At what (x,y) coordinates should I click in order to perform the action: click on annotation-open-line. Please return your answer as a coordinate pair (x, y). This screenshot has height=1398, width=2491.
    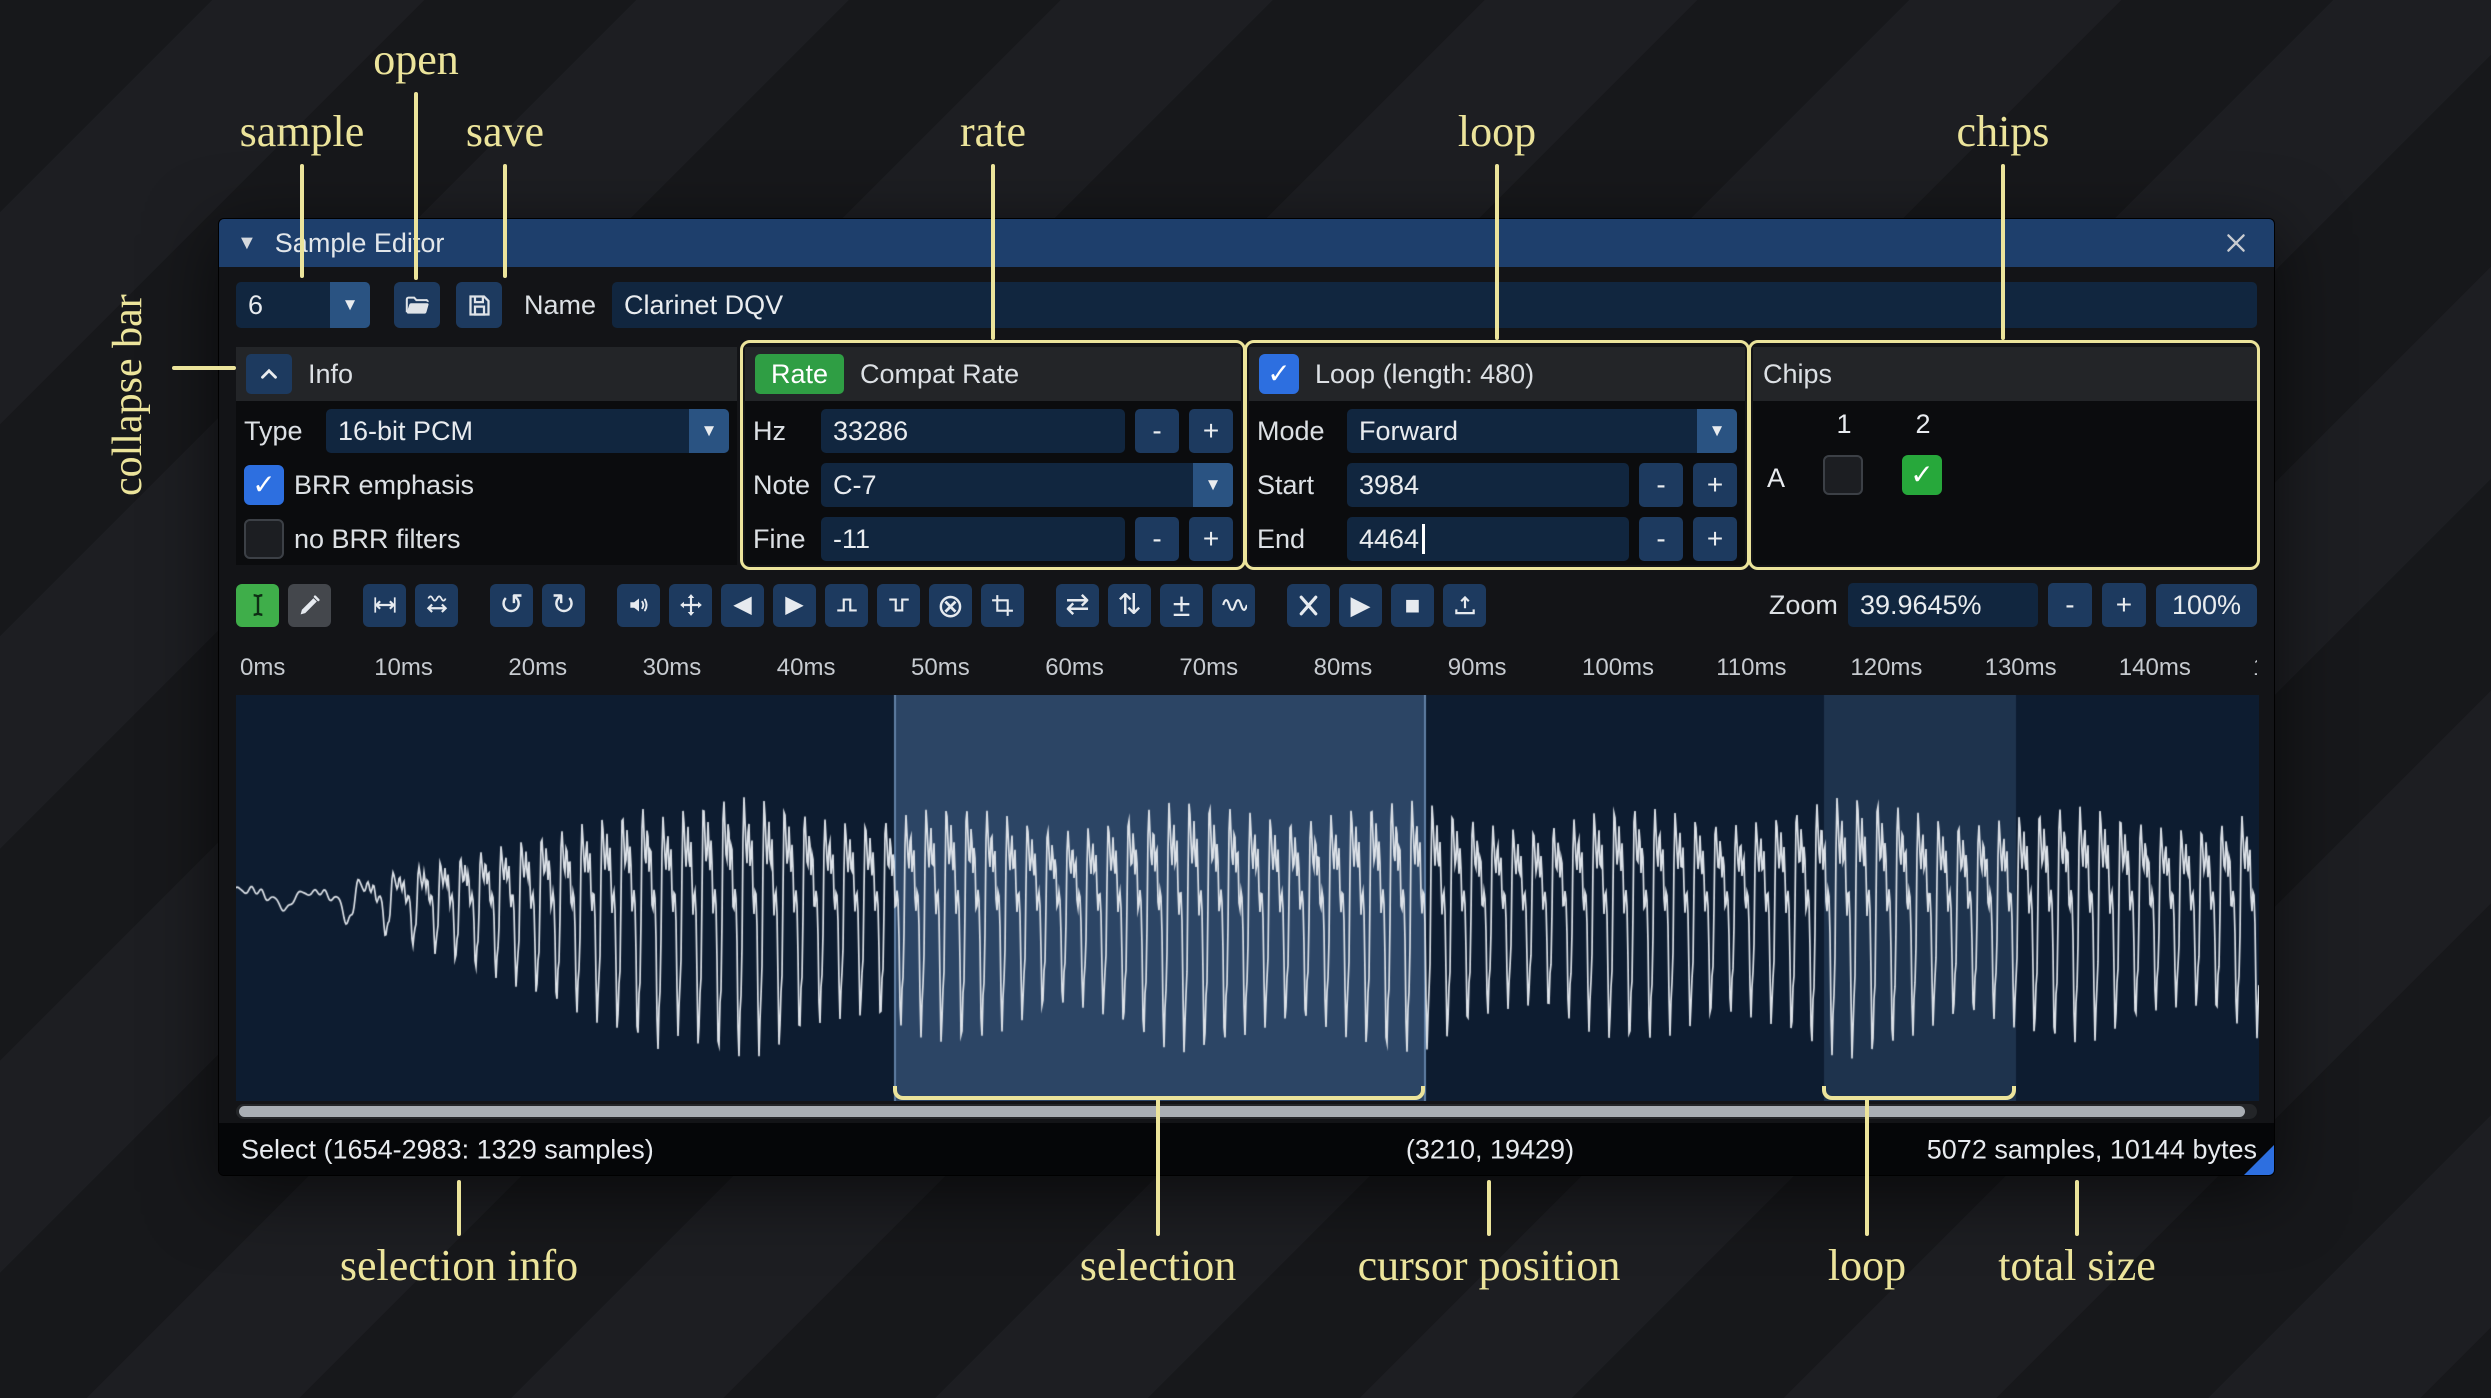
    Looking at the image, I should click on (416, 186).